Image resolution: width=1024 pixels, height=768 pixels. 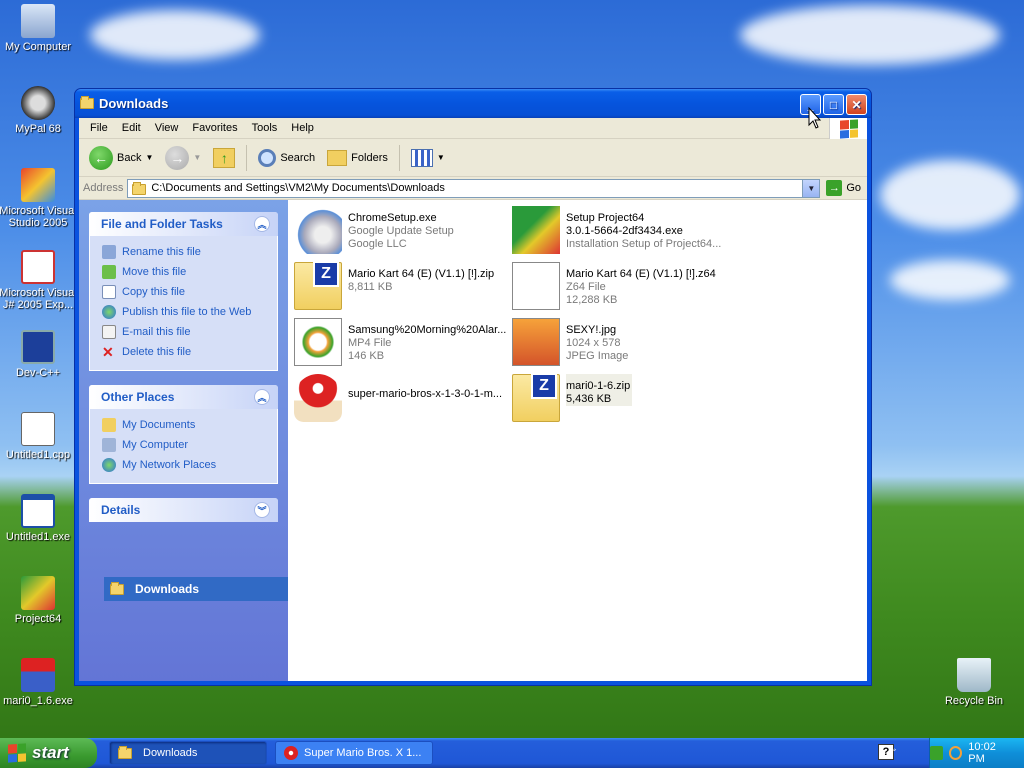 I want to click on file-folder-tasks-header: File and Folder Tasks ︽, so click(x=183, y=224).